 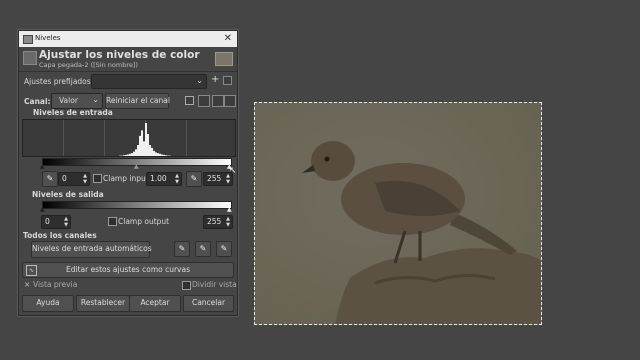 I want to click on output-gradient-bar, so click(x=137, y=205).